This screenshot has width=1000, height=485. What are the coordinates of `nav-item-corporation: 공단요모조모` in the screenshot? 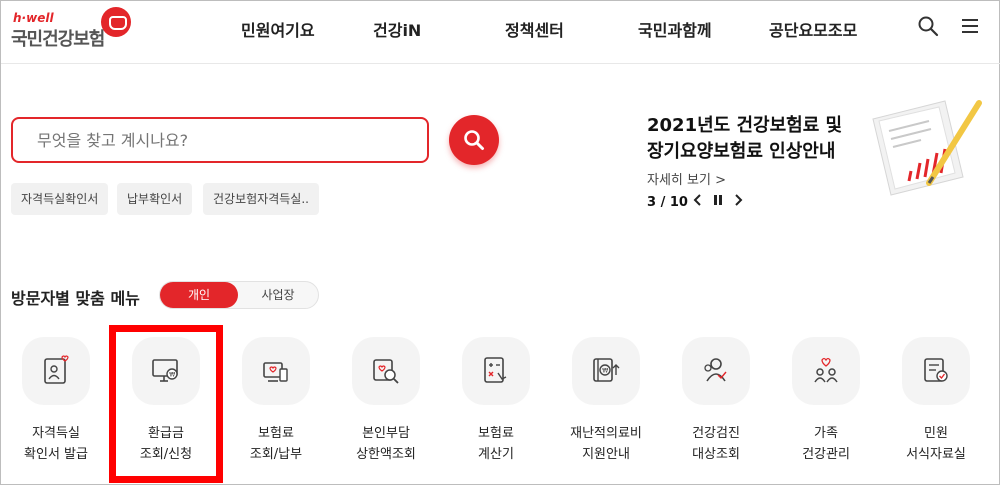 It's located at (813, 29).